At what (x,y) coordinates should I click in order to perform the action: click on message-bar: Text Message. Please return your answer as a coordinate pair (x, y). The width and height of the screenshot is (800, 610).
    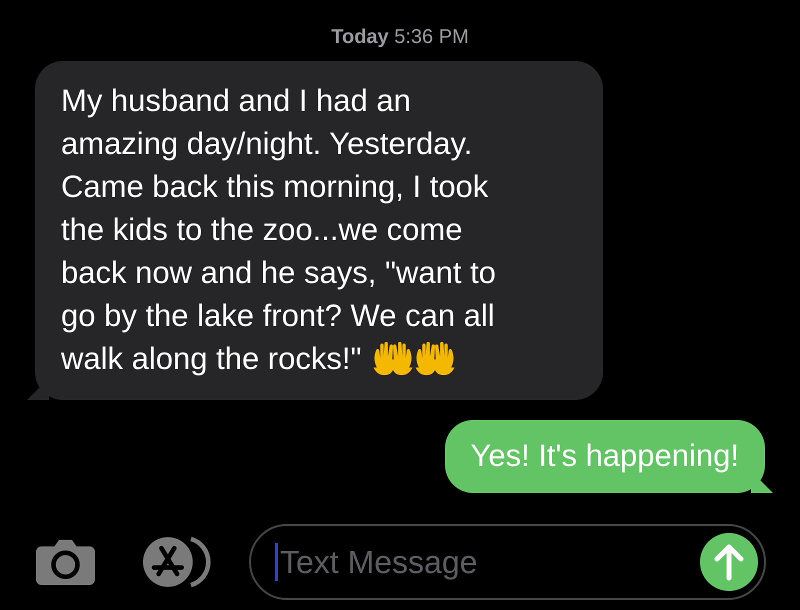
    Looking at the image, I should click on (507, 562).